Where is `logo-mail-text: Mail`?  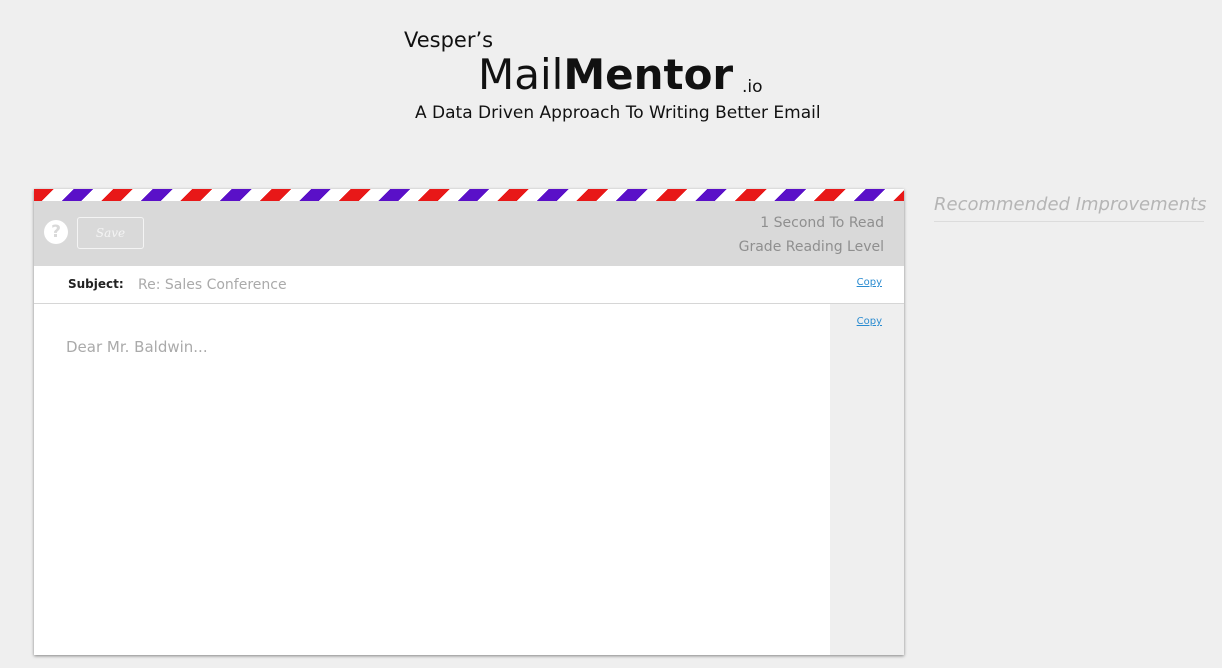
logo-mail-text: Mail is located at coordinates (521, 74).